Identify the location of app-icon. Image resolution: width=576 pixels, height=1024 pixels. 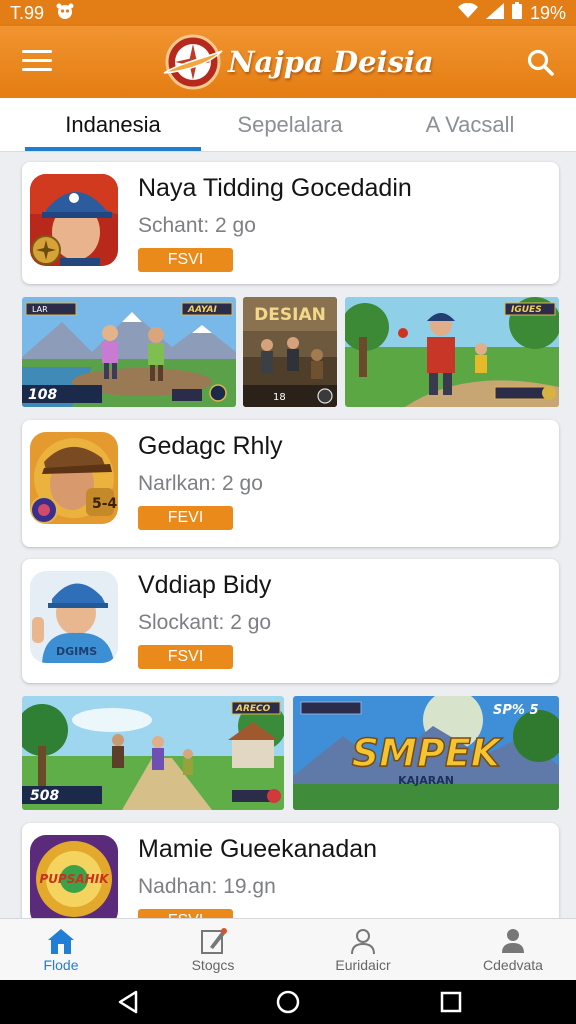
(74, 220).